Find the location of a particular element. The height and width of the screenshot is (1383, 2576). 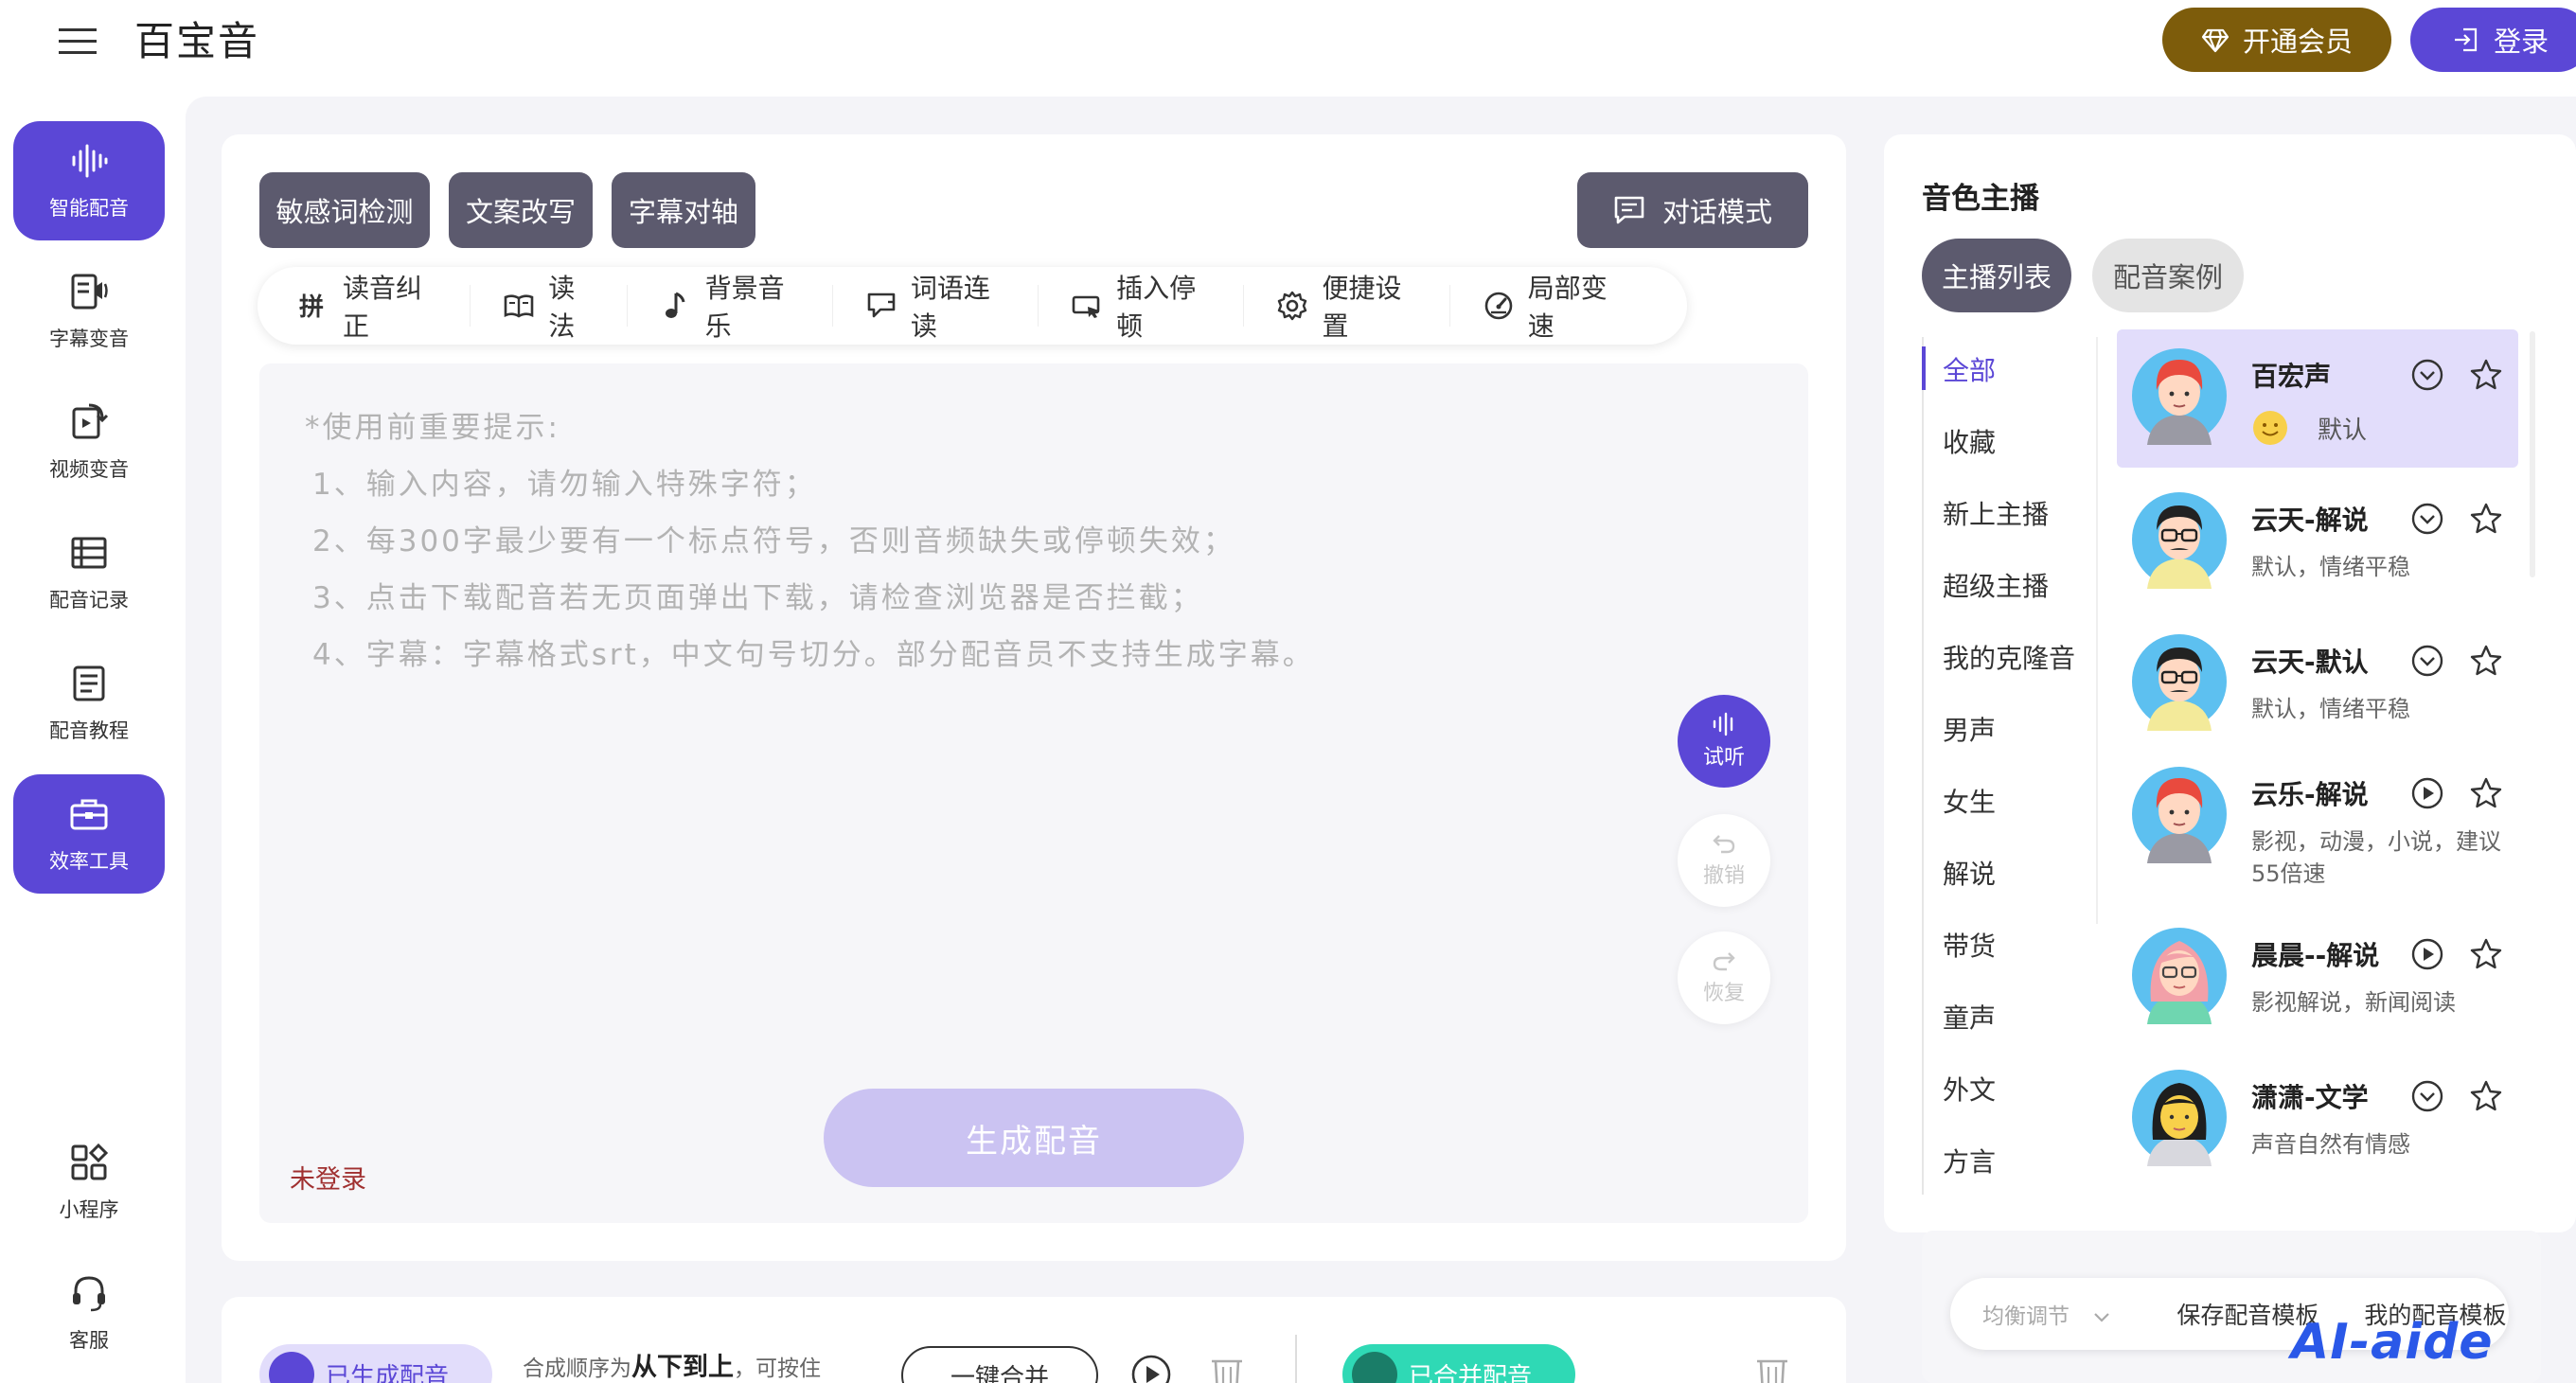

category-sales: 带货 is located at coordinates (1970, 945).